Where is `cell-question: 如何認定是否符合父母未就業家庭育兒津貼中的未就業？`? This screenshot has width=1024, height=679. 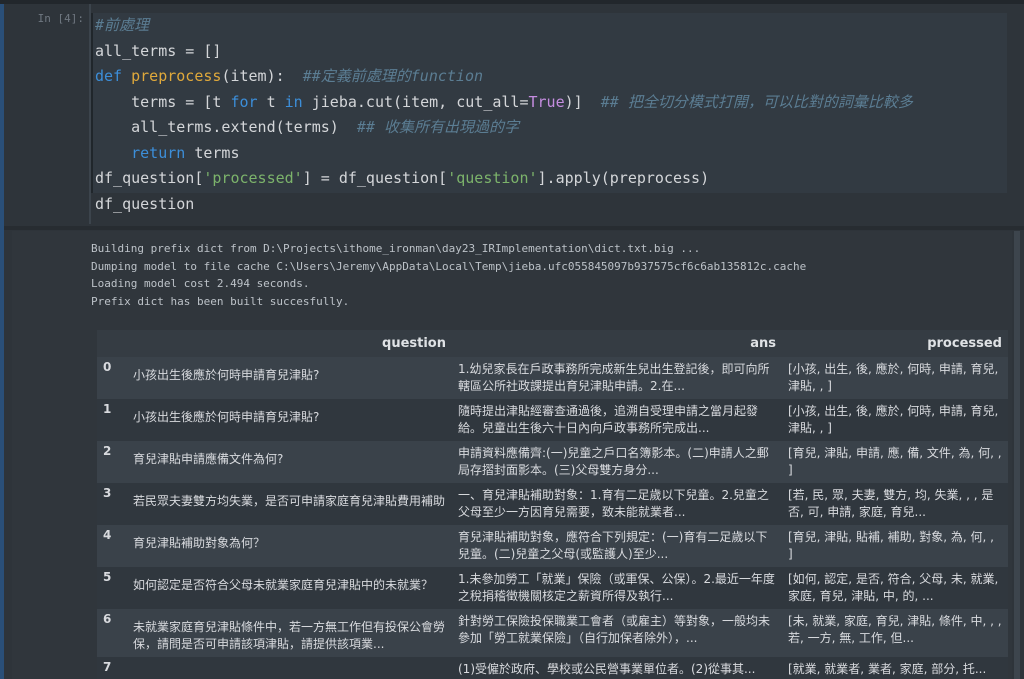
cell-question: 如何認定是否符合父母未就業家庭育兒津貼中的未就業？ is located at coordinates (289, 588).